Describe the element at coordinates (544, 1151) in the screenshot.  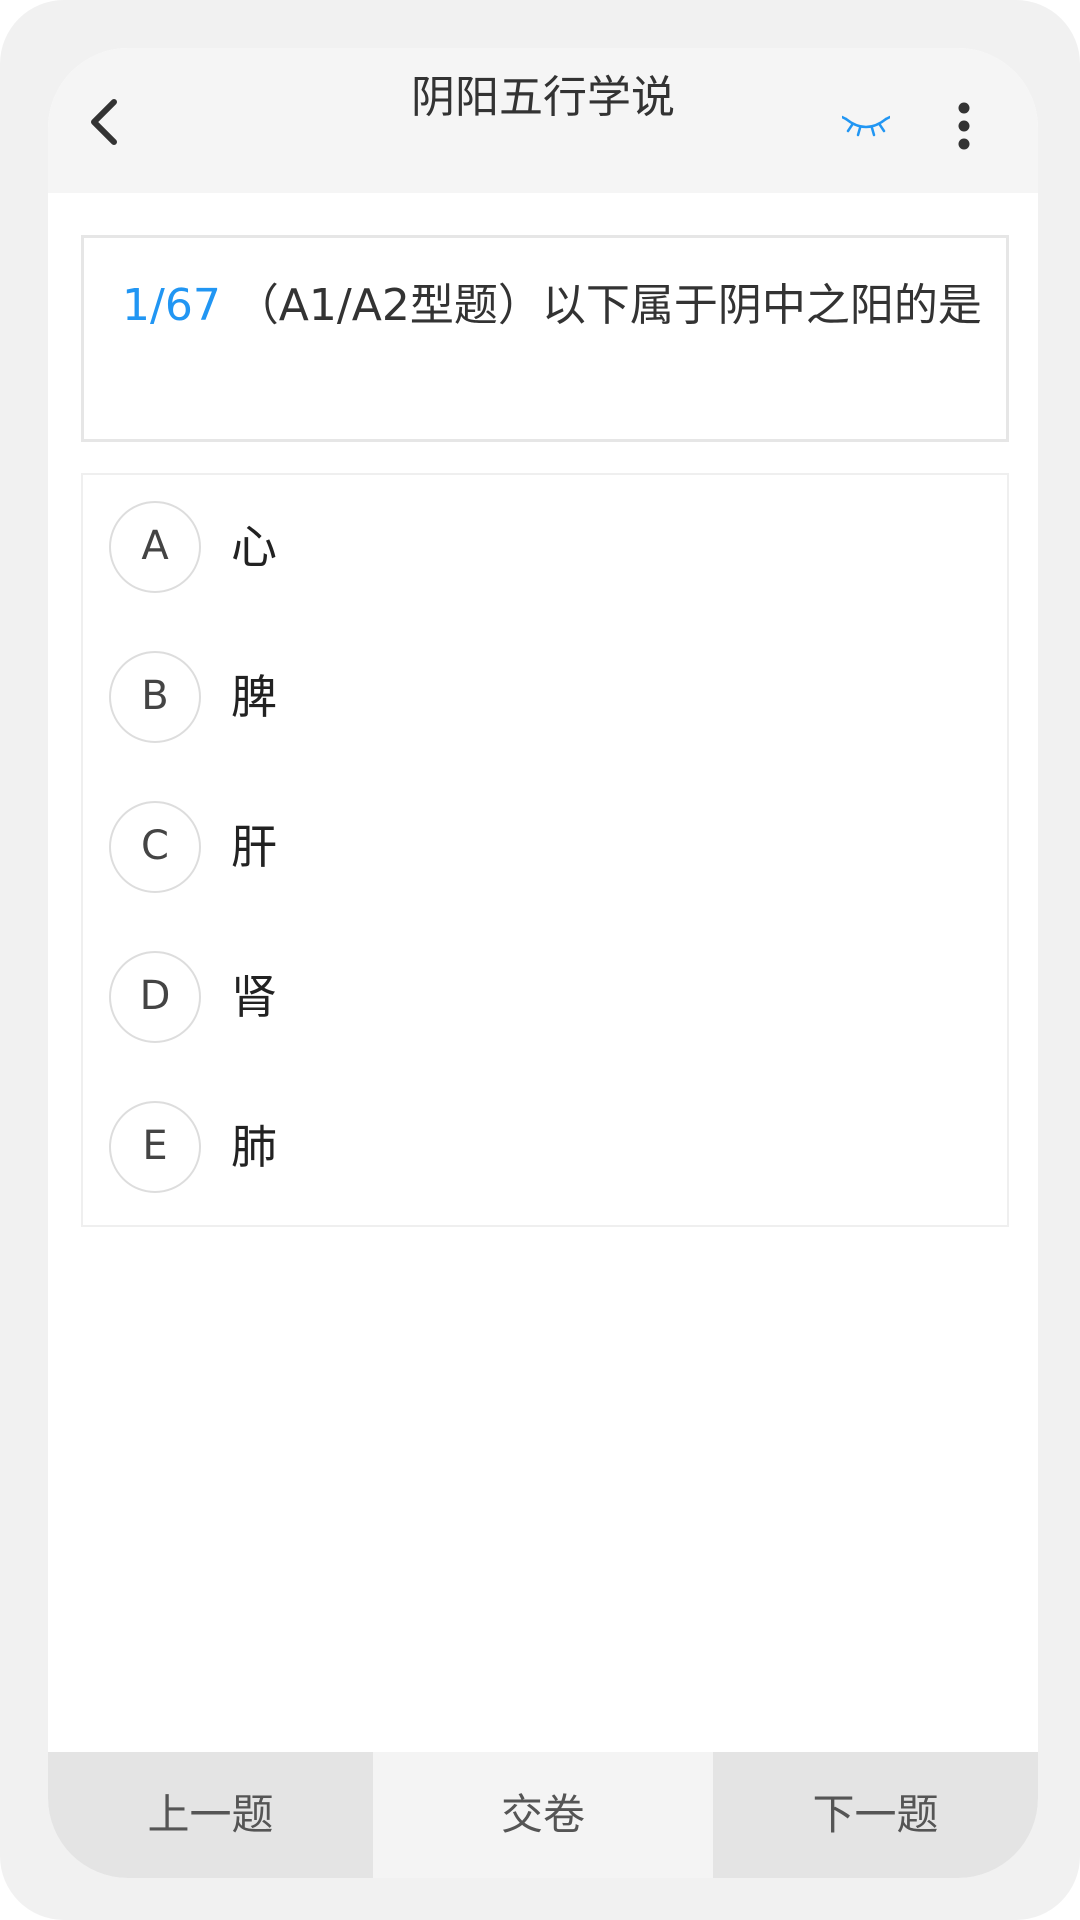
I see `option-e: E 肺` at that location.